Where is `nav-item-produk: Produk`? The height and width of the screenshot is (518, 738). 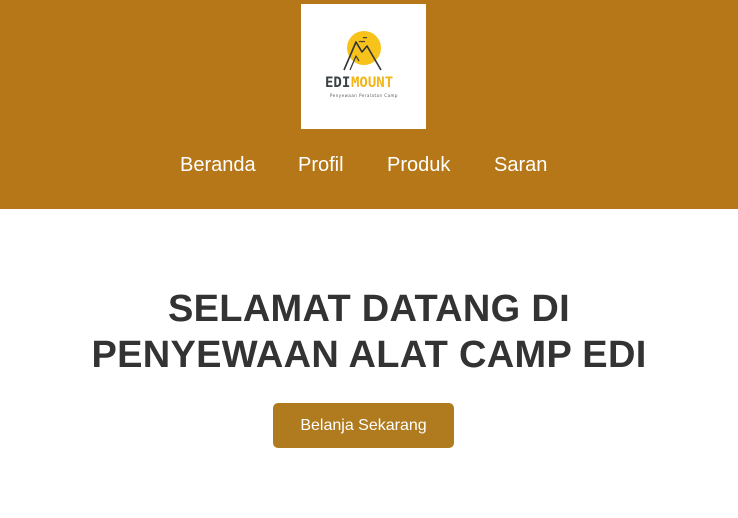
nav-item-produk: Produk is located at coordinates (418, 165).